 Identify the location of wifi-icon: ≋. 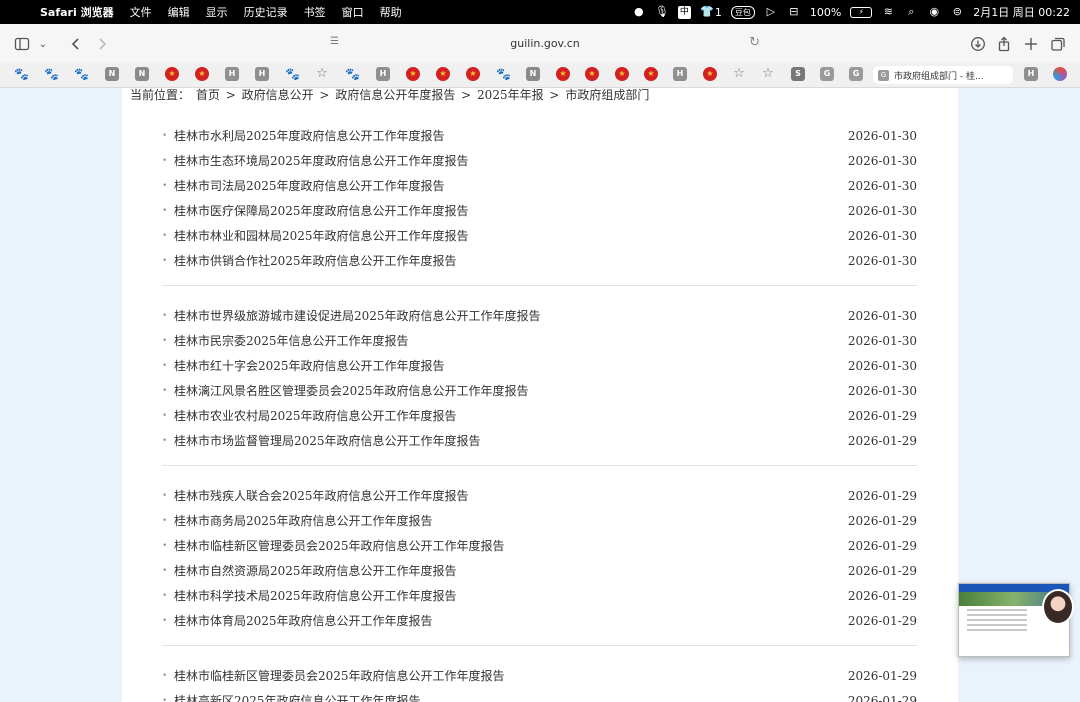
(888, 12).